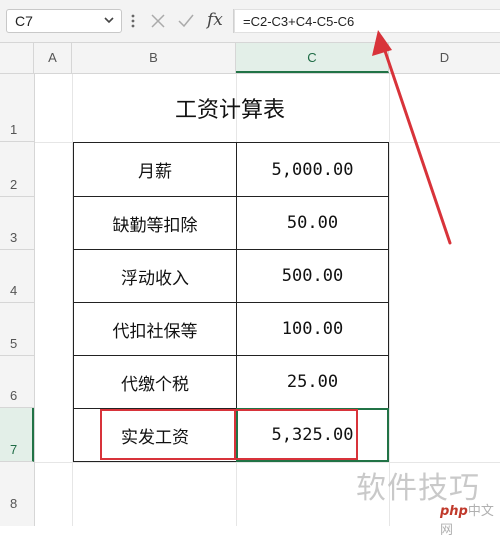 This screenshot has height=538, width=500. What do you see at coordinates (412, 137) in the screenshot?
I see `annotation-arrow` at bounding box center [412, 137].